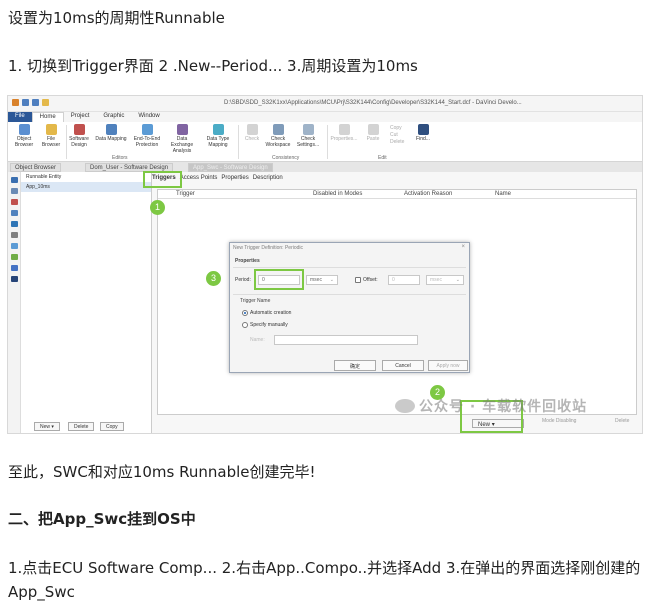 This screenshot has height=607, width=651. What do you see at coordinates (25, 102) in the screenshot?
I see `save-icon` at bounding box center [25, 102].